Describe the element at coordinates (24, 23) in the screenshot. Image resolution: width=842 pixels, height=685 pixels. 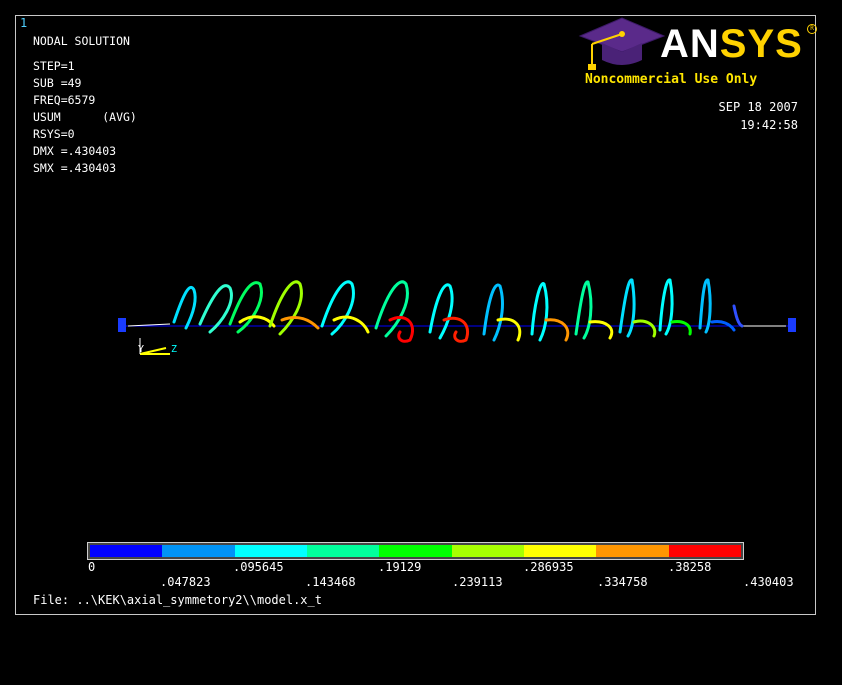
I see `window-number: 1` at that location.